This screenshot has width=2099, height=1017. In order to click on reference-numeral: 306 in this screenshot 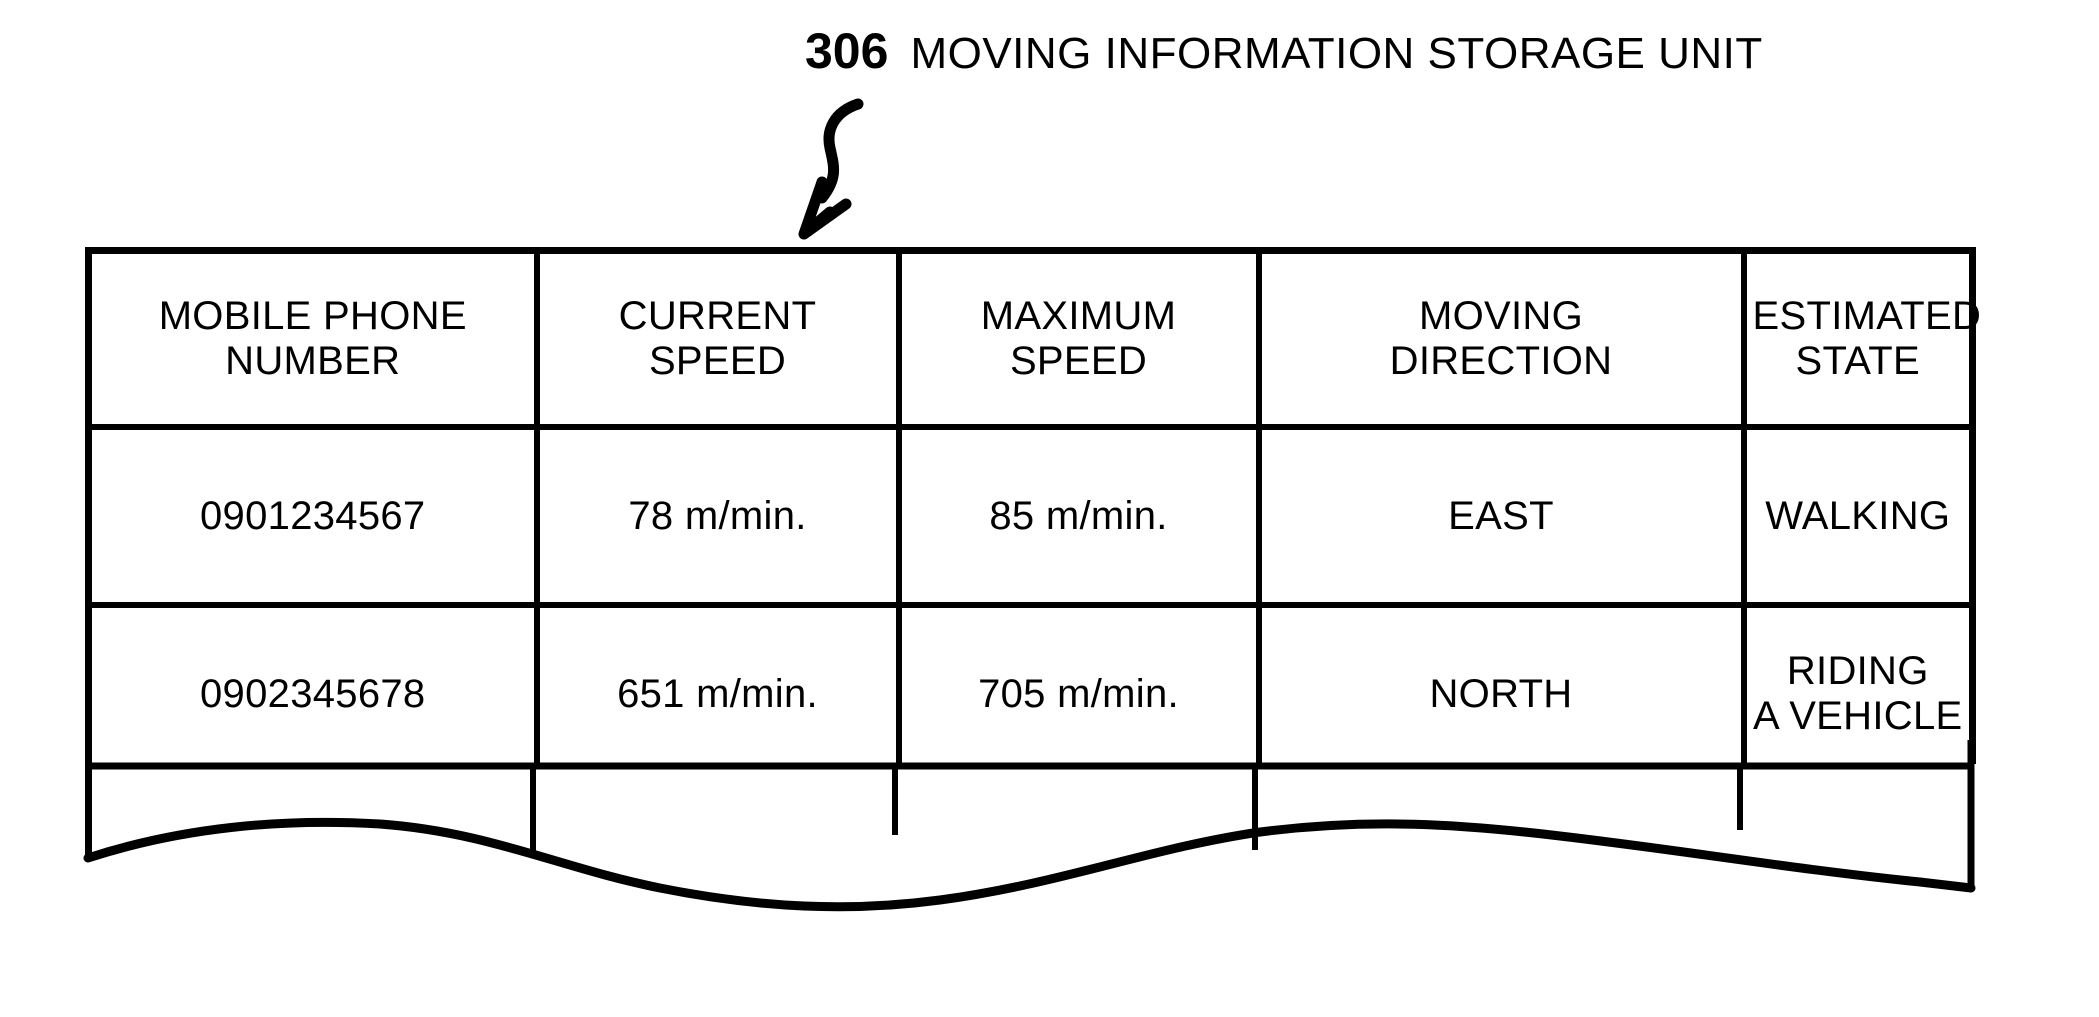, I will do `click(847, 51)`.